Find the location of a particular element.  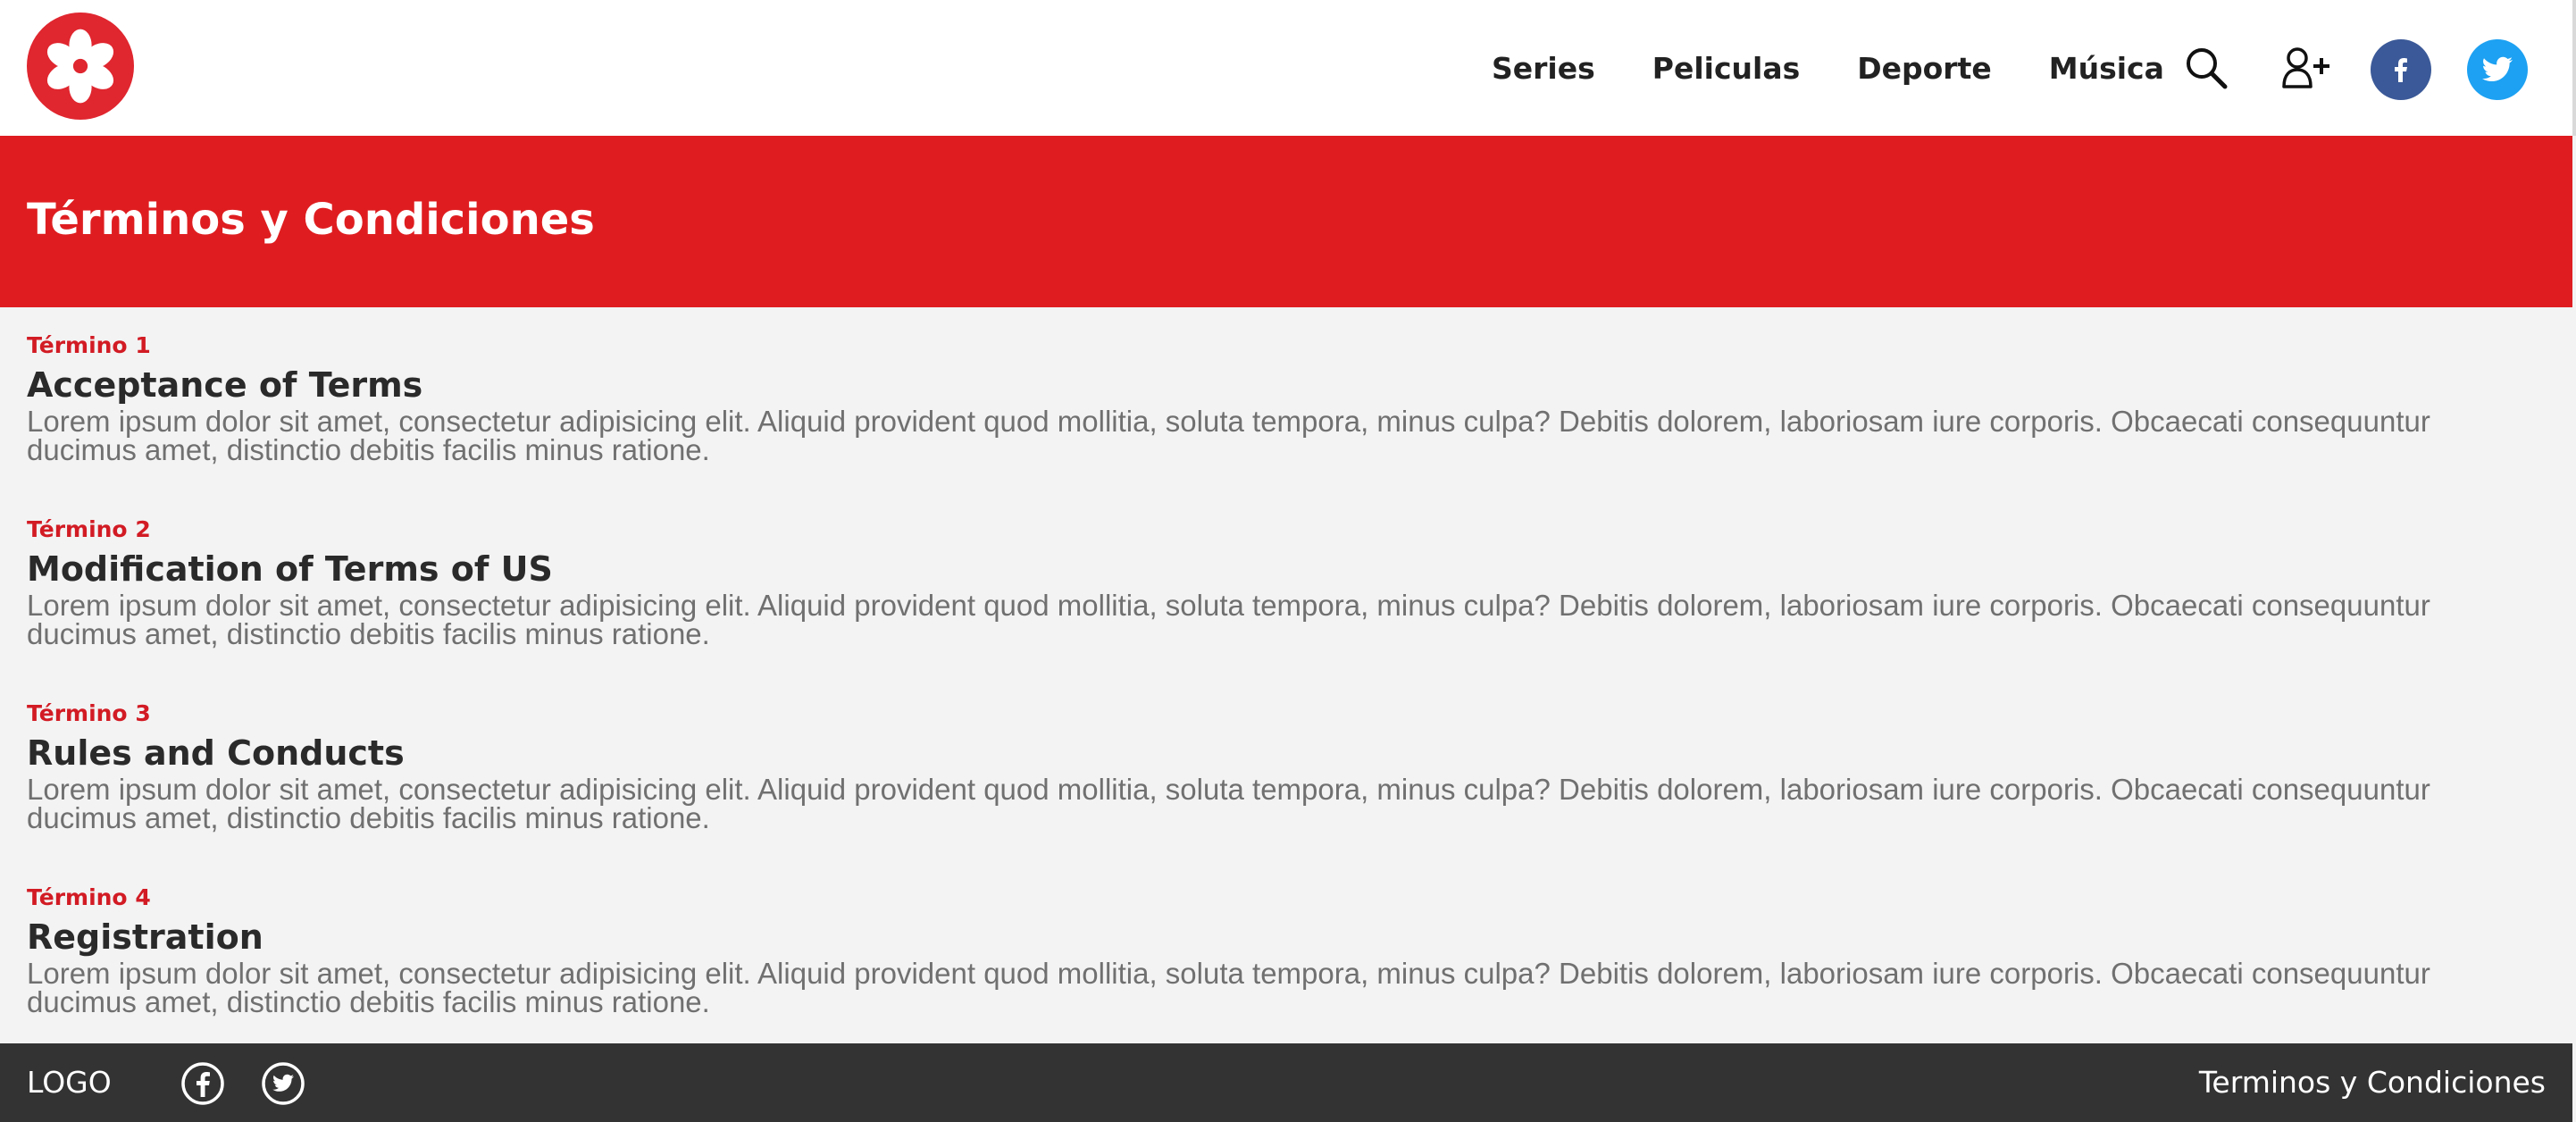

add-user-button is located at coordinates (2306, 67).